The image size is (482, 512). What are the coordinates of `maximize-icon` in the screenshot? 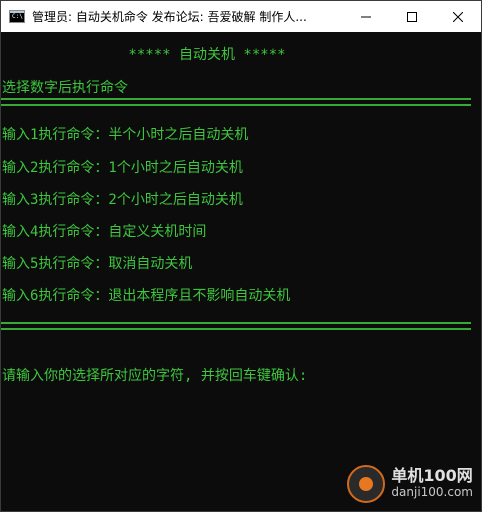 It's located at (412, 16).